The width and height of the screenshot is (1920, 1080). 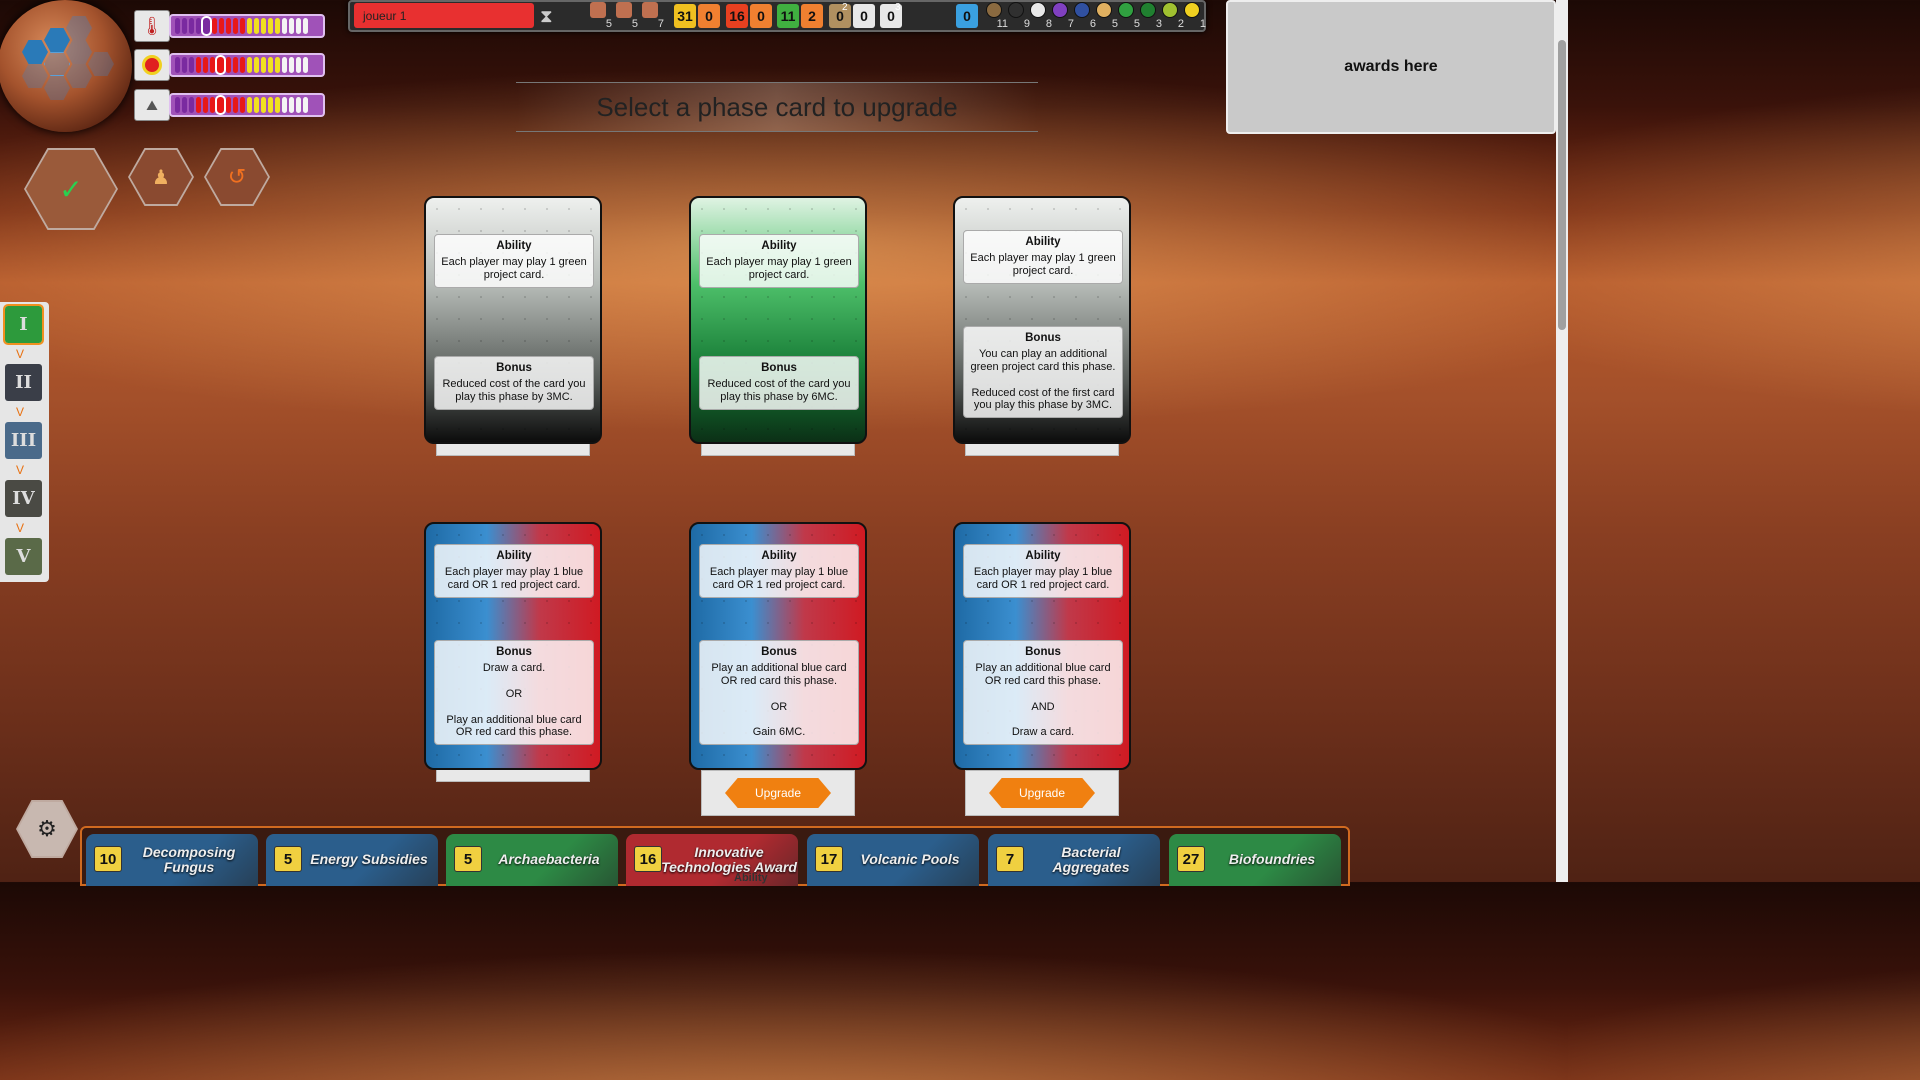 I want to click on bonus-counter: 2, so click(x=845, y=7).